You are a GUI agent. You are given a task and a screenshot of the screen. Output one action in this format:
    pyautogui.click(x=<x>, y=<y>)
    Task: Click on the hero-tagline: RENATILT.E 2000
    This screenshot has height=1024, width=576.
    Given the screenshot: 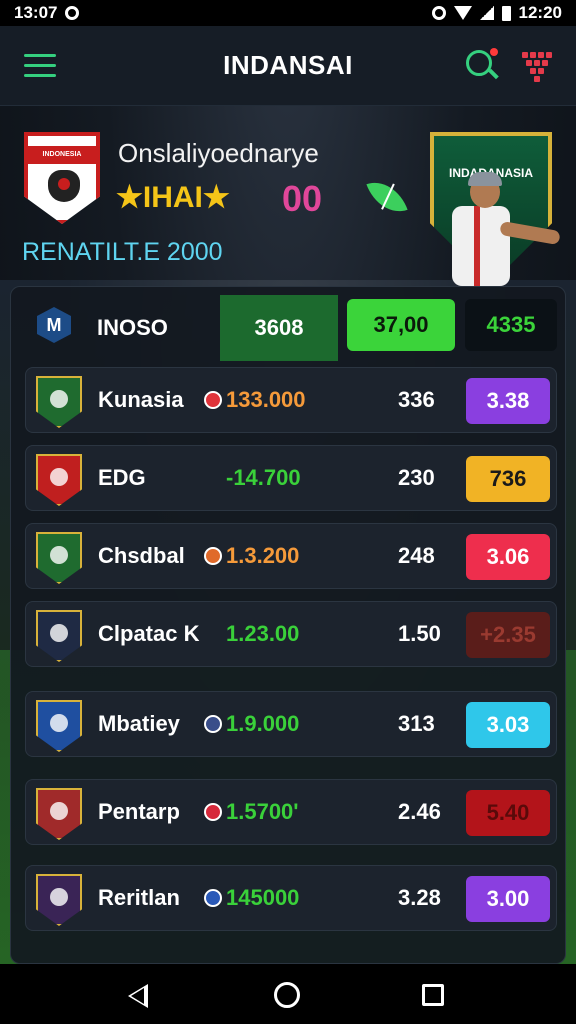 What is the action you would take?
    pyautogui.click(x=122, y=252)
    